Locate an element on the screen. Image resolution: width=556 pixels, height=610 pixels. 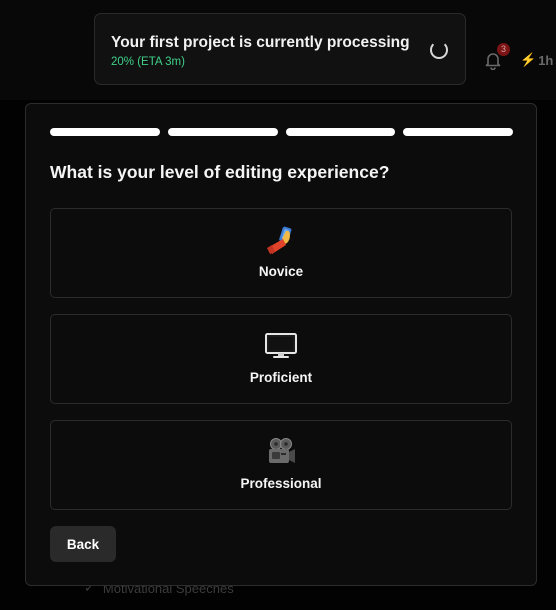
step-progress is located at coordinates (281, 132).